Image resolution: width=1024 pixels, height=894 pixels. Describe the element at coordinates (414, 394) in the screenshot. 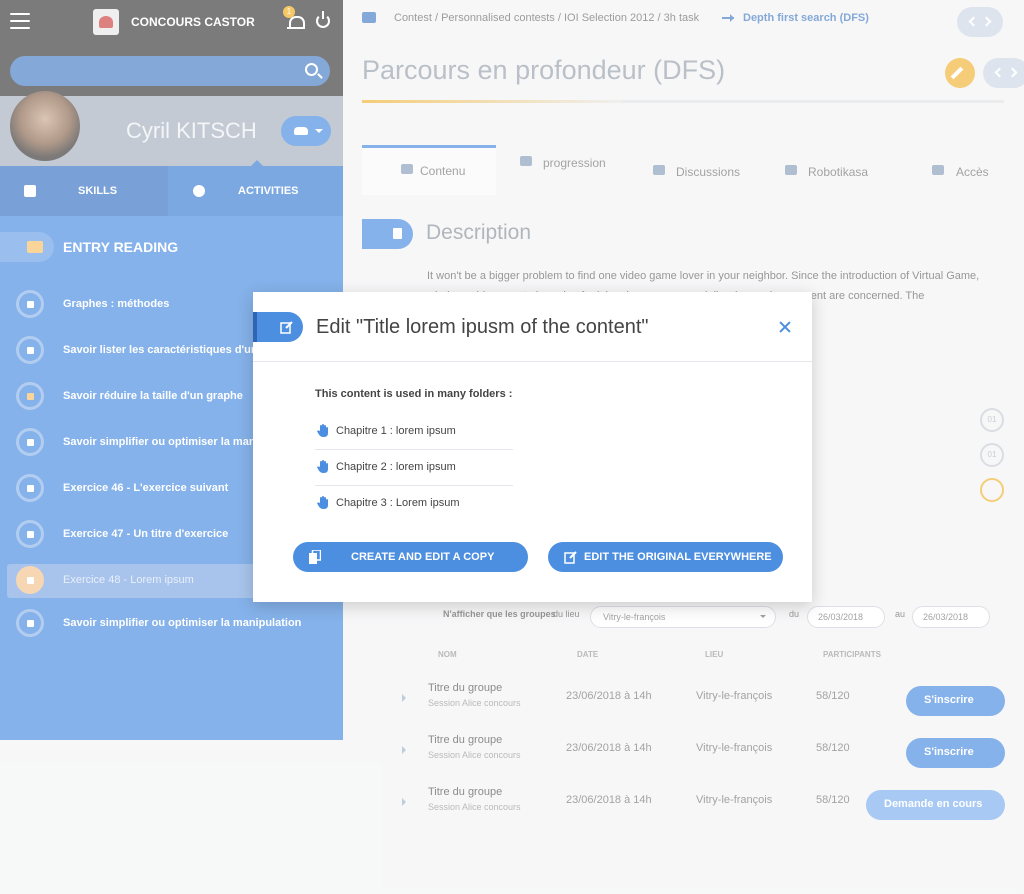

I see `used-in-label: This content is used in many folders :` at that location.